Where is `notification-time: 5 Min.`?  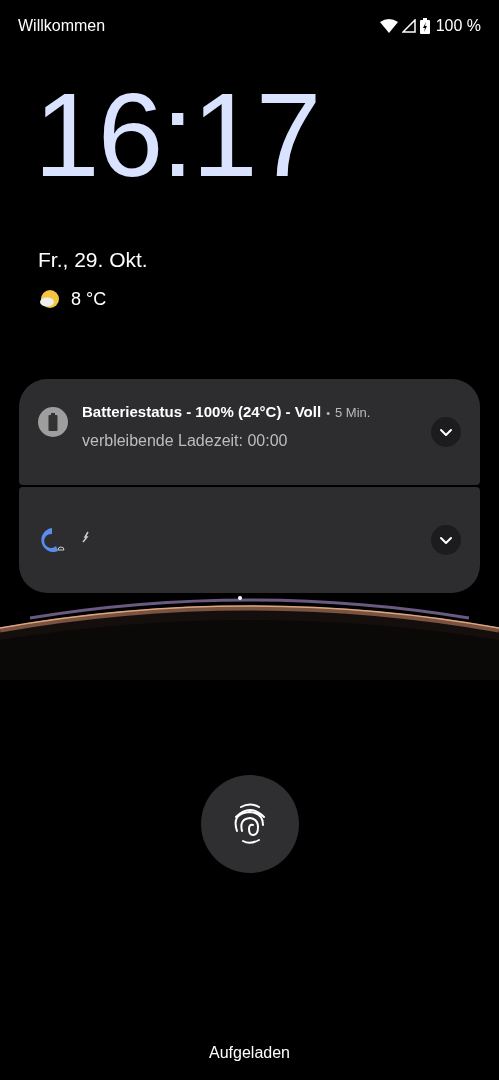
notification-time: 5 Min. is located at coordinates (353, 412).